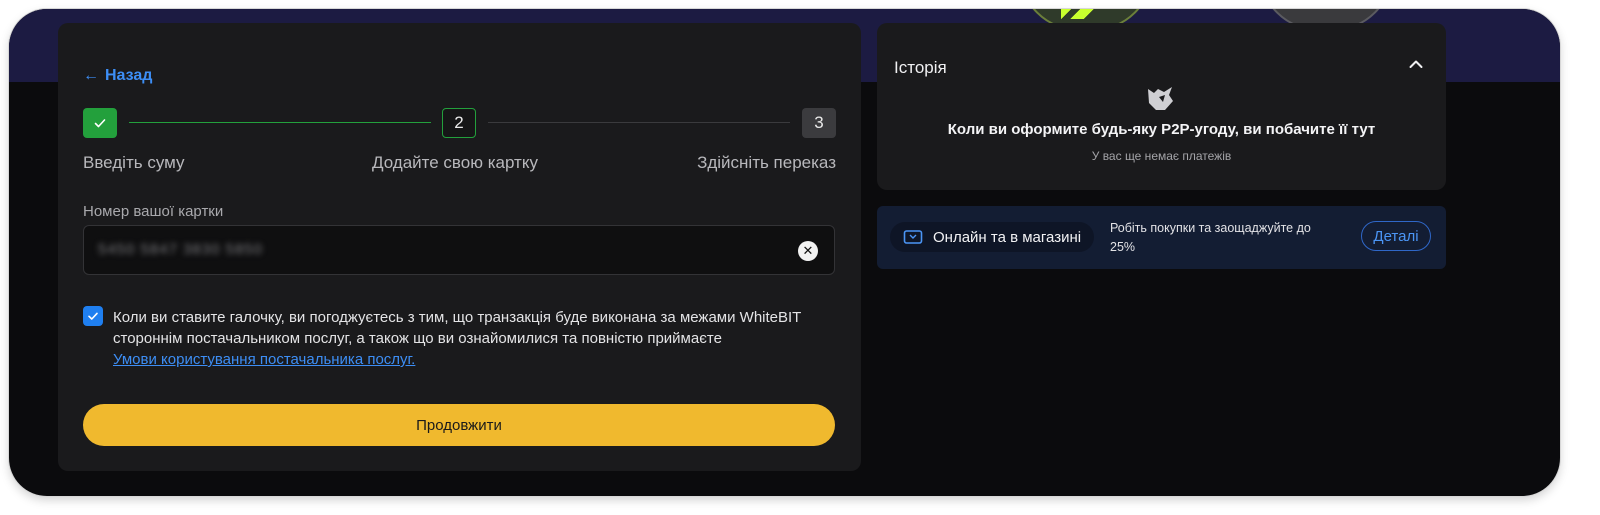 The width and height of the screenshot is (1600, 515). What do you see at coordinates (459, 123) in the screenshot?
I see `step-2-indicator: 2` at bounding box center [459, 123].